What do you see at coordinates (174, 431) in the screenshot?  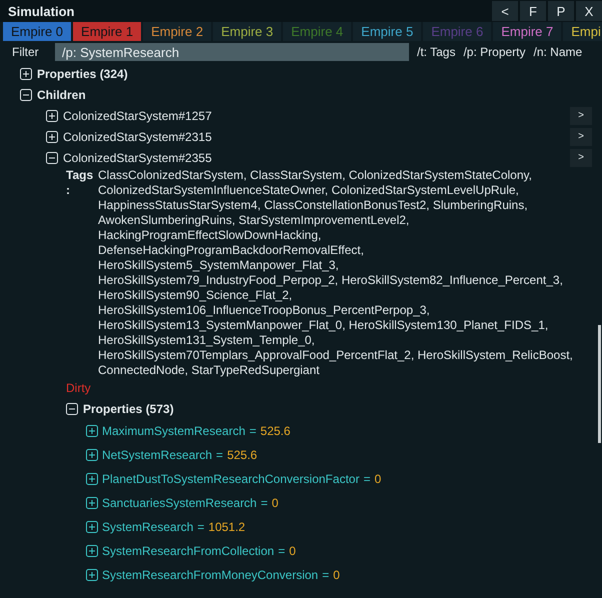 I see `property-name: MaximumSystemResearch` at bounding box center [174, 431].